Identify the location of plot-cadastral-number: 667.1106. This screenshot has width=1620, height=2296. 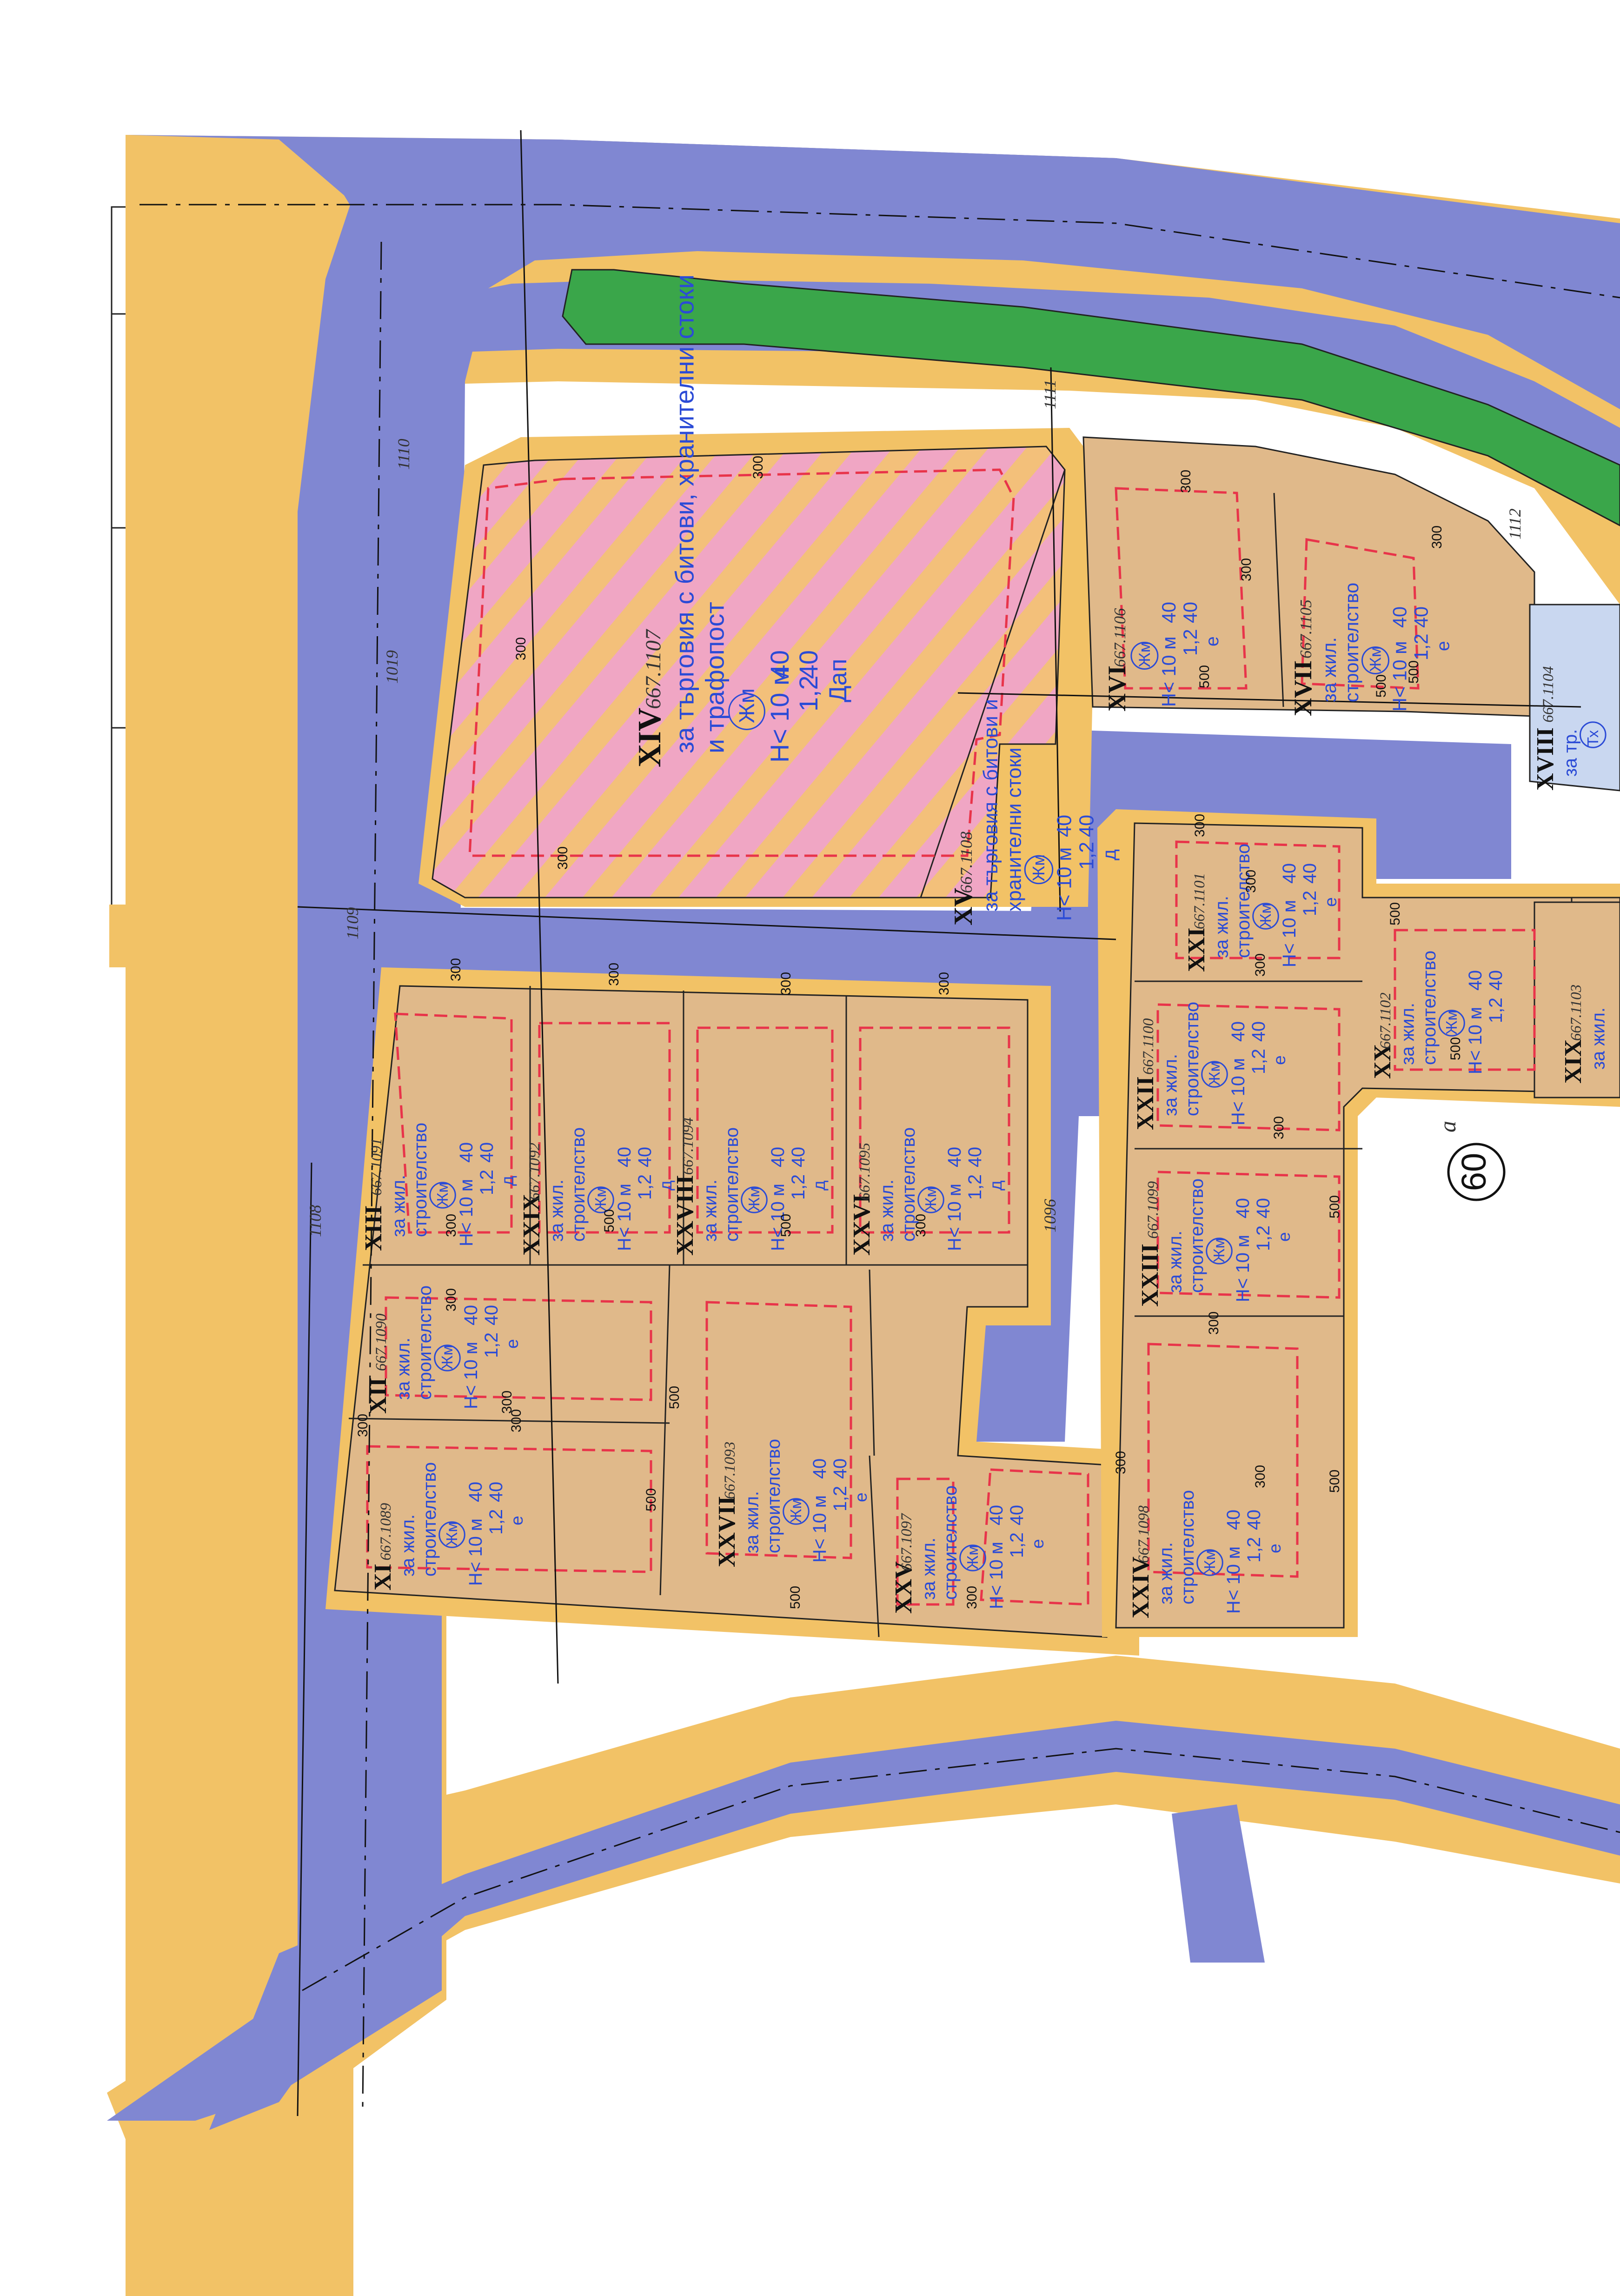
(1120, 638).